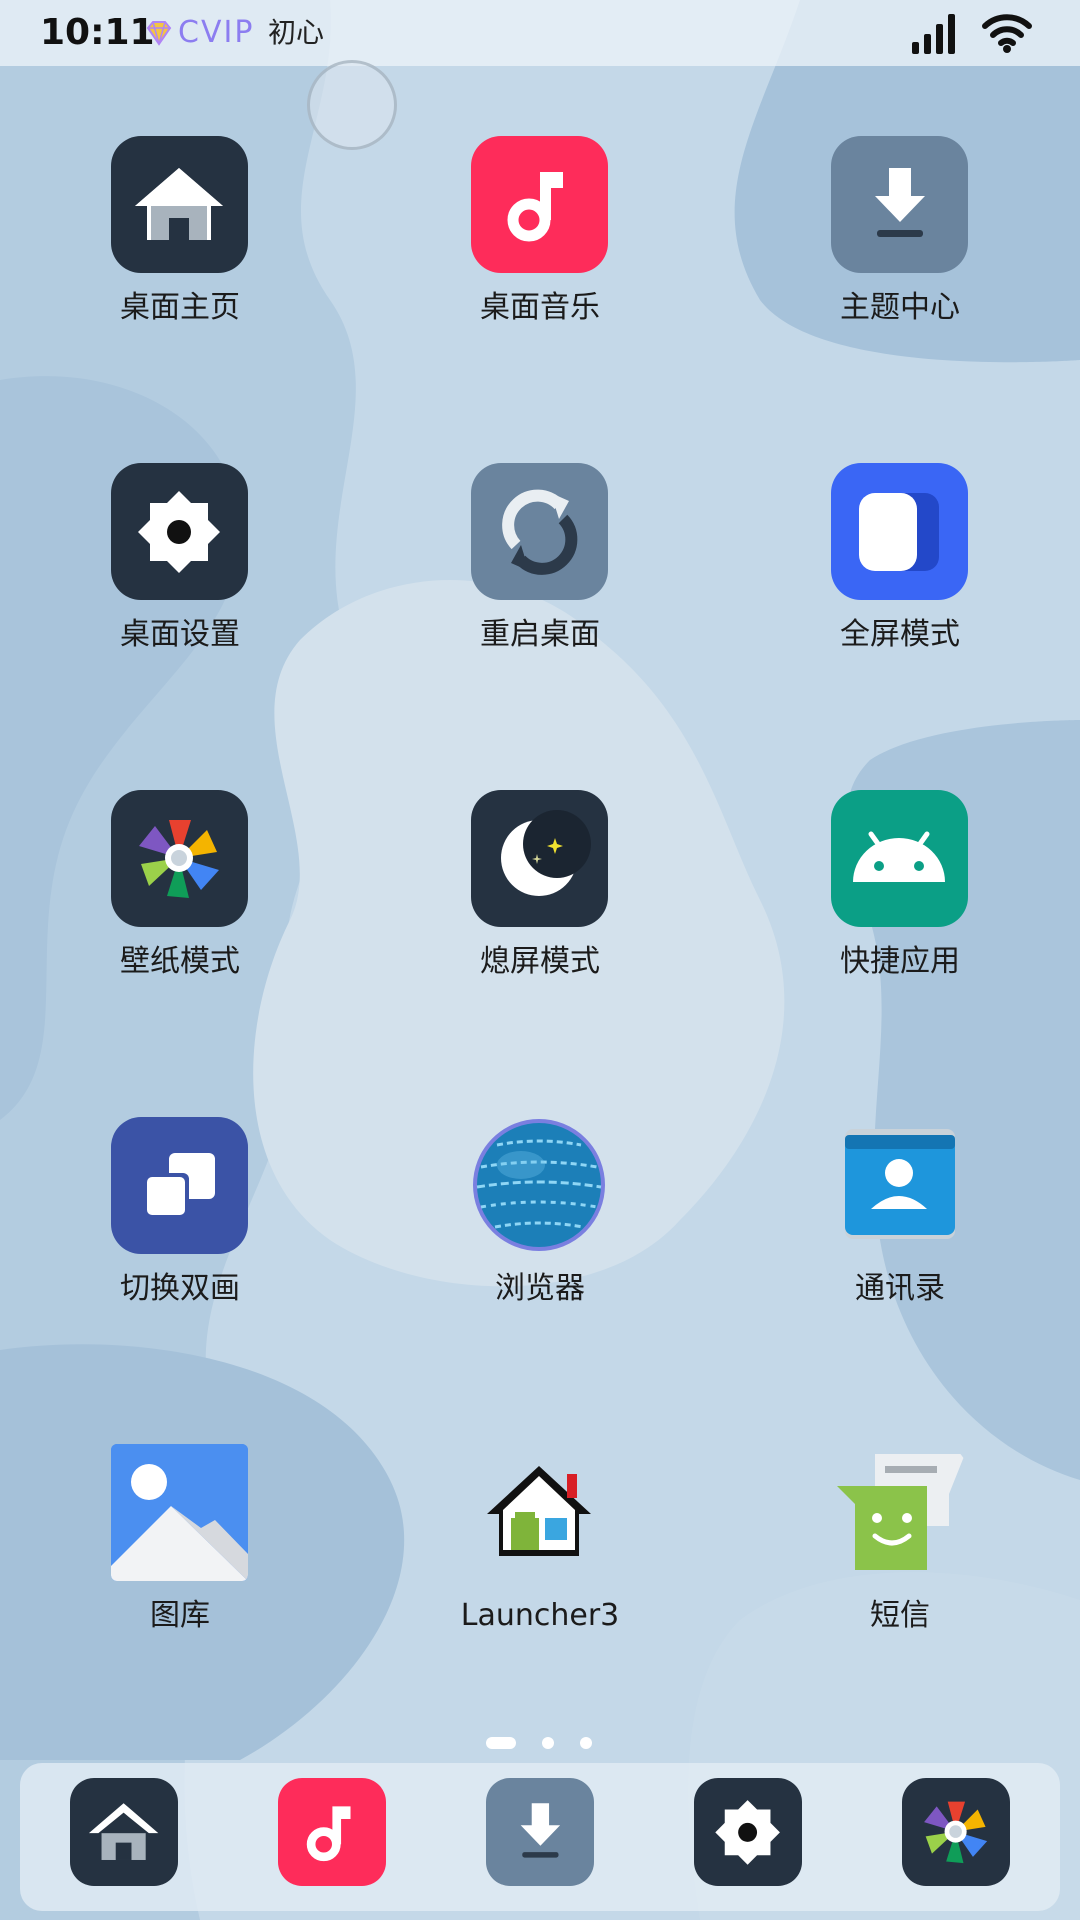 The height and width of the screenshot is (1920, 1080). Describe the element at coordinates (1007, 33) in the screenshot. I see `wifi-icon` at that location.